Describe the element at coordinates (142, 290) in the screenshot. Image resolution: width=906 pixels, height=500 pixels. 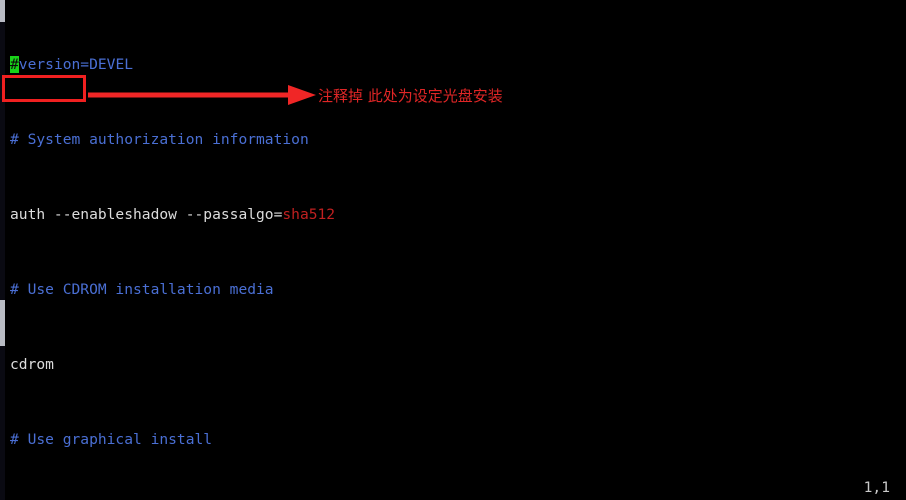
I see `code-line: # Use CDROM installation media` at that location.